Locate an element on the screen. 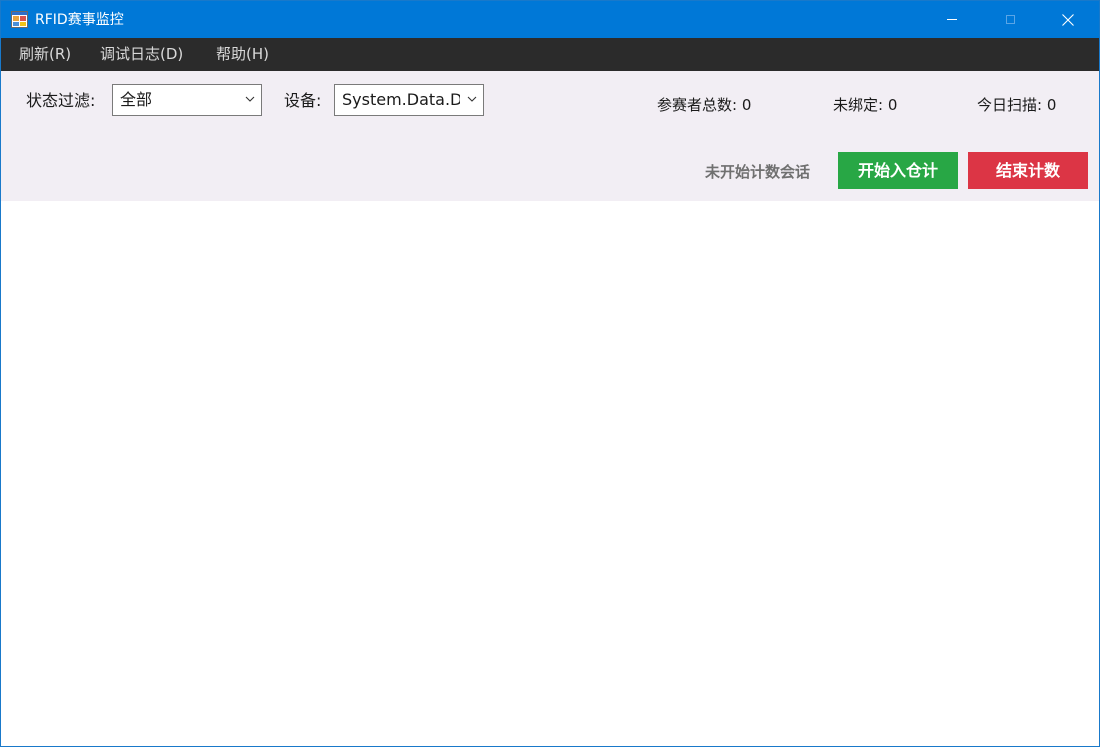 This screenshot has height=747, width=1100. today-scans-stat: 今日扫描: 0 is located at coordinates (1017, 105).